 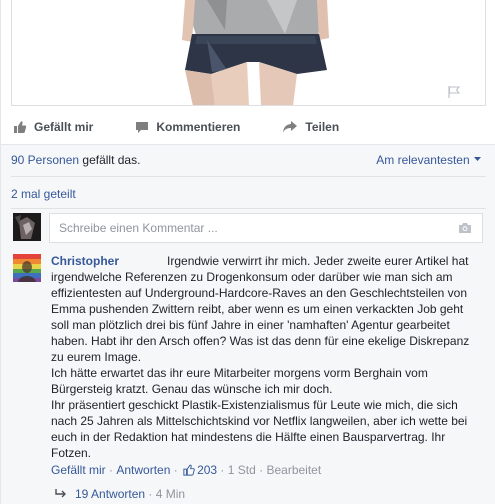 I want to click on sort-dropdown: Am relevantesten, so click(x=428, y=160).